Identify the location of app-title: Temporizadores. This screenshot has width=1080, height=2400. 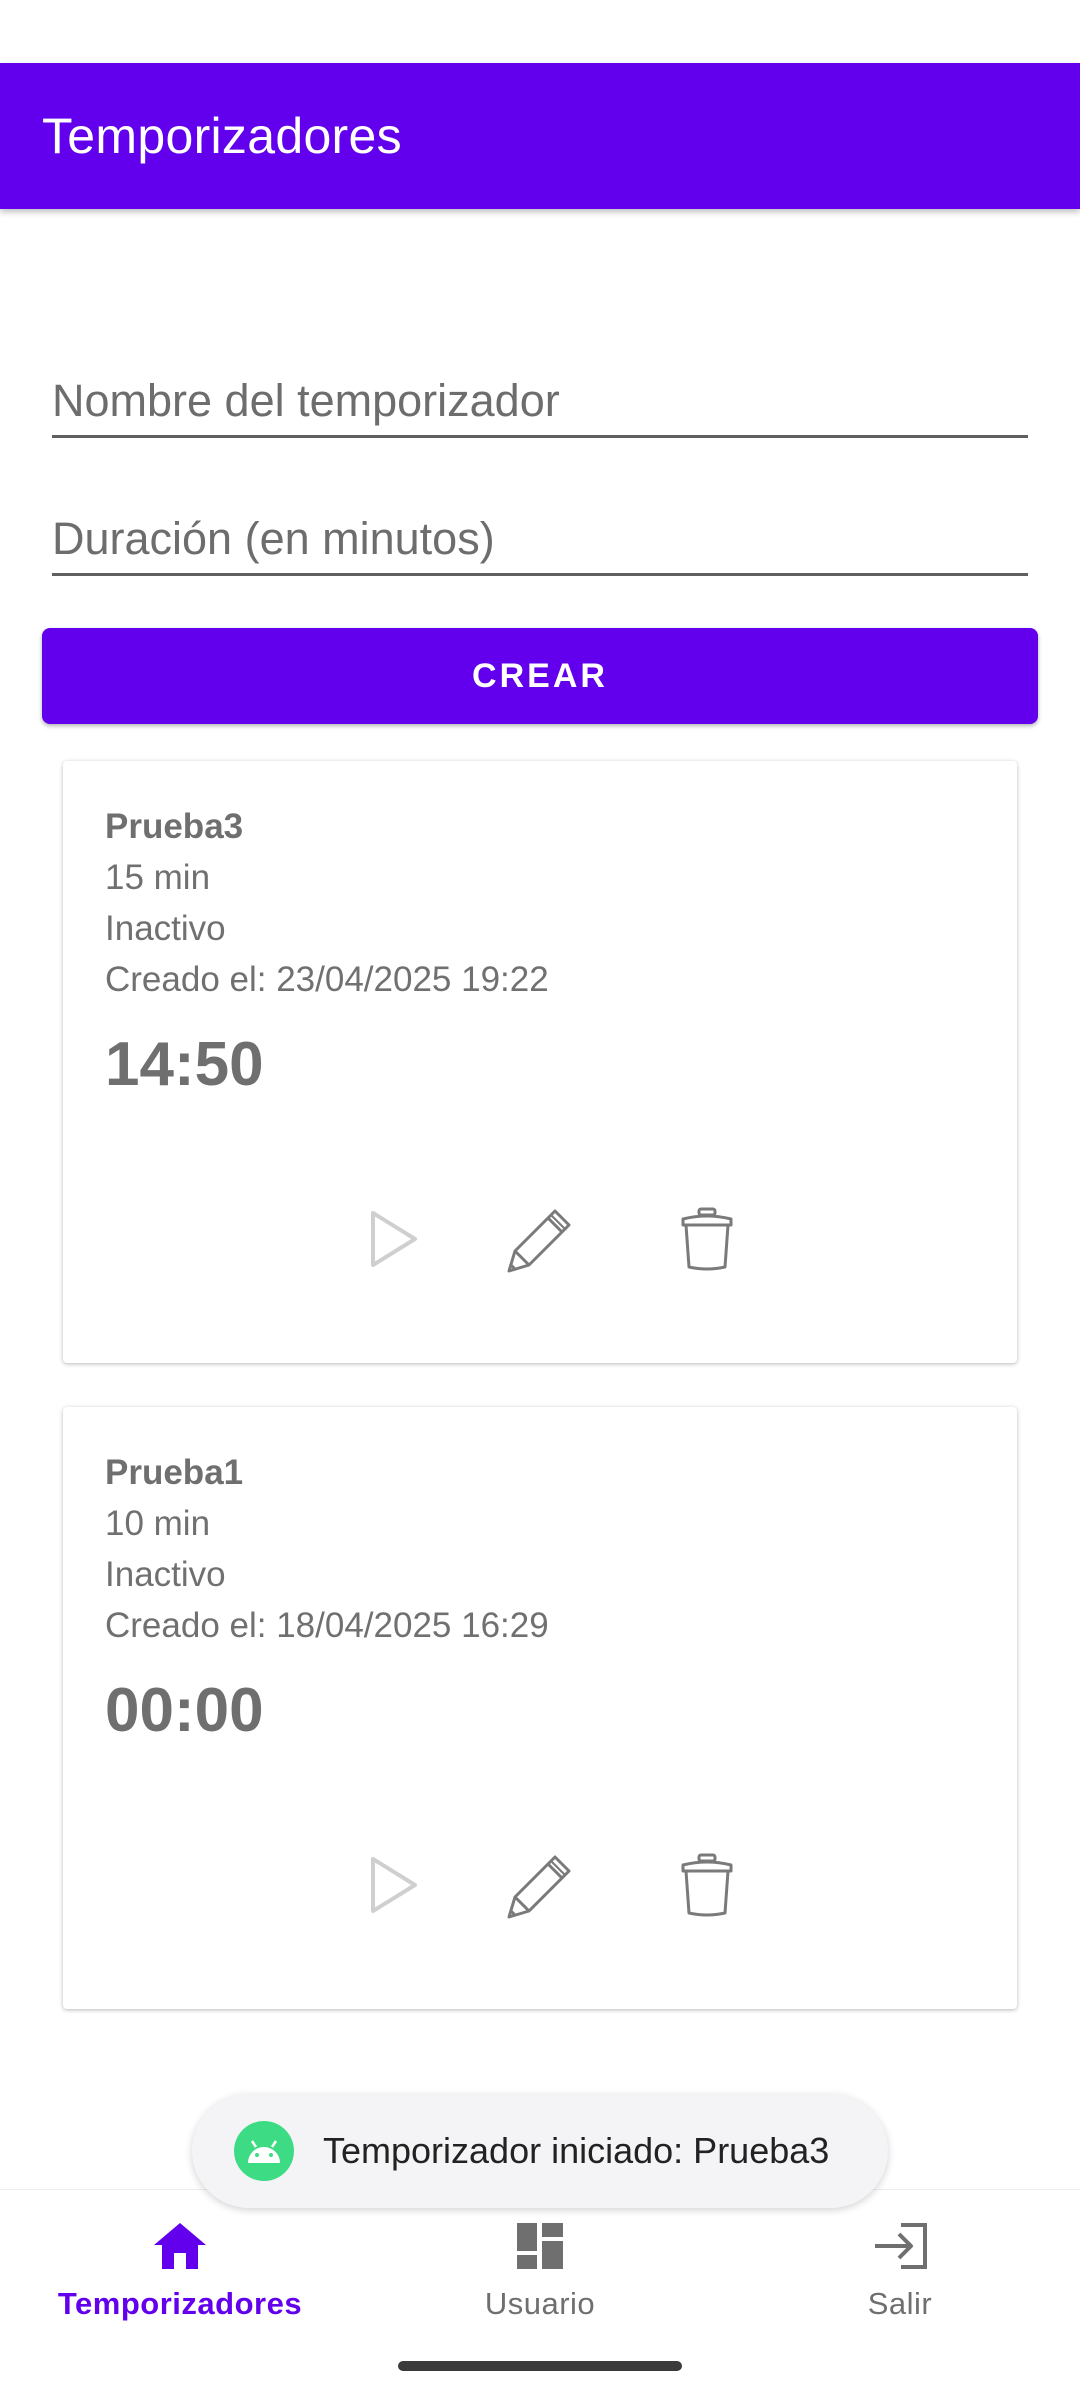
(222, 136).